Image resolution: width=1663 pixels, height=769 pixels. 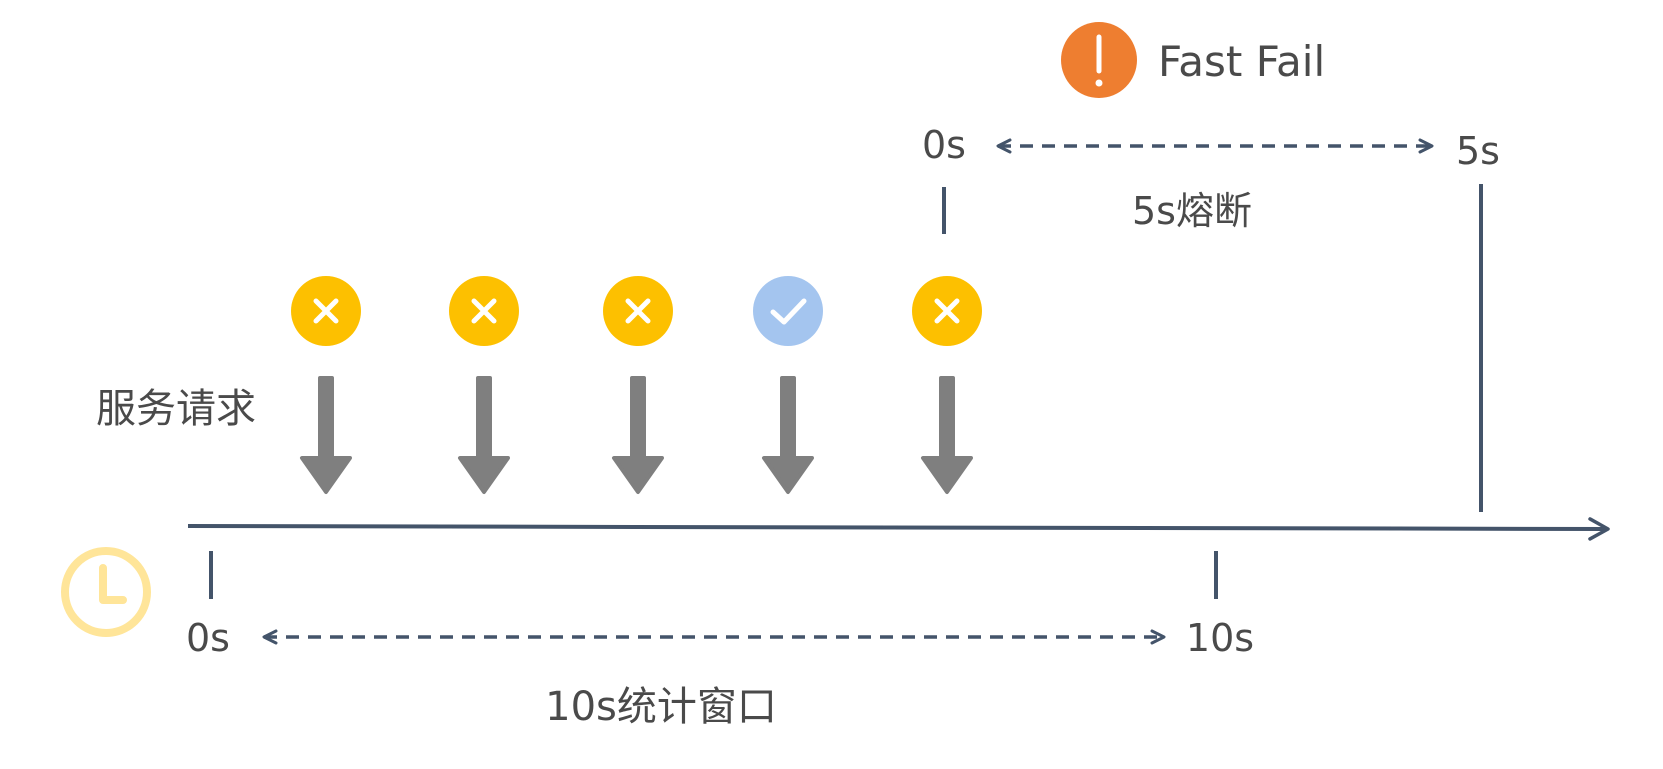 I want to click on stat-window-label: 10s统计窗口, so click(x=661, y=707).